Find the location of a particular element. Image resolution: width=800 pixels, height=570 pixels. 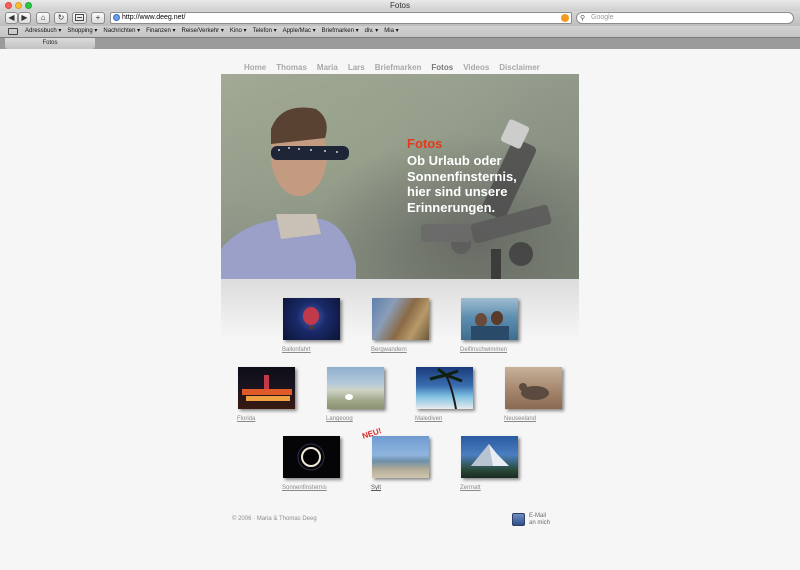

caption-ballonfahrt: Ballonfahrt is located at coordinates (311, 350).